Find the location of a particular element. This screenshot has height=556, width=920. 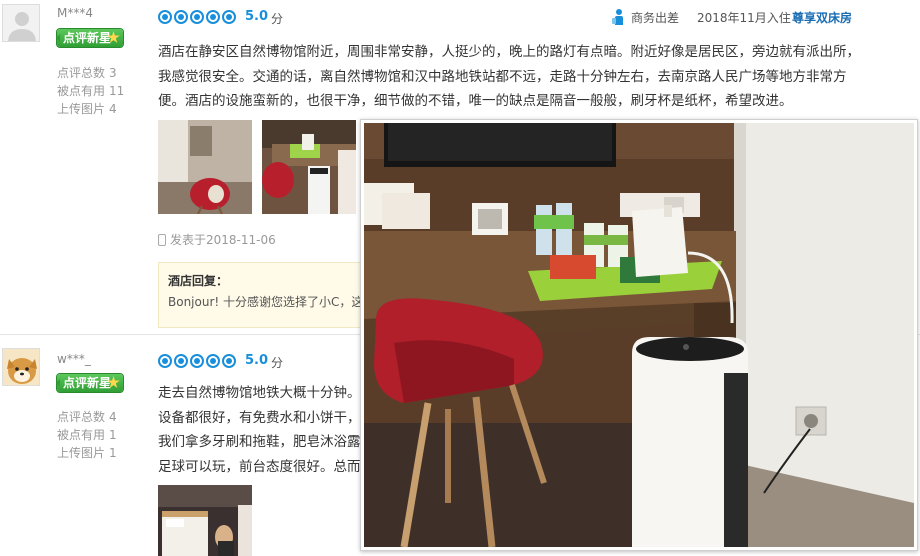

stat-review-count: 点评总数 4 is located at coordinates (87, 416).